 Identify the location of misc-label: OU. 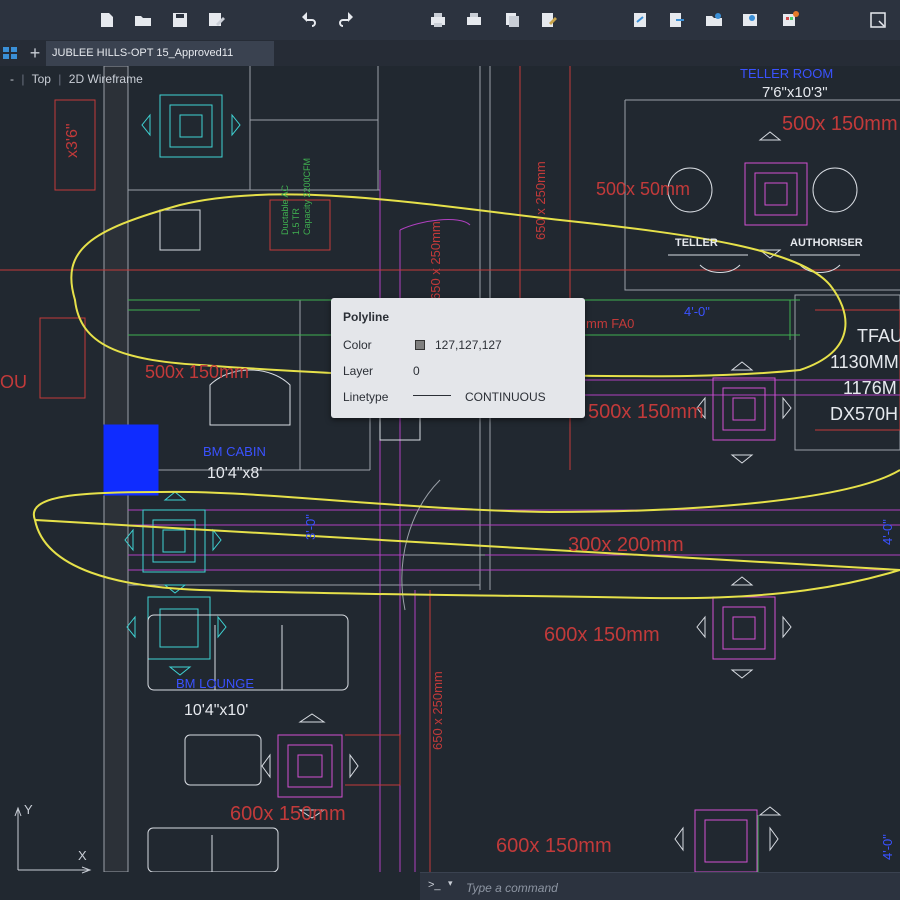
(13, 382).